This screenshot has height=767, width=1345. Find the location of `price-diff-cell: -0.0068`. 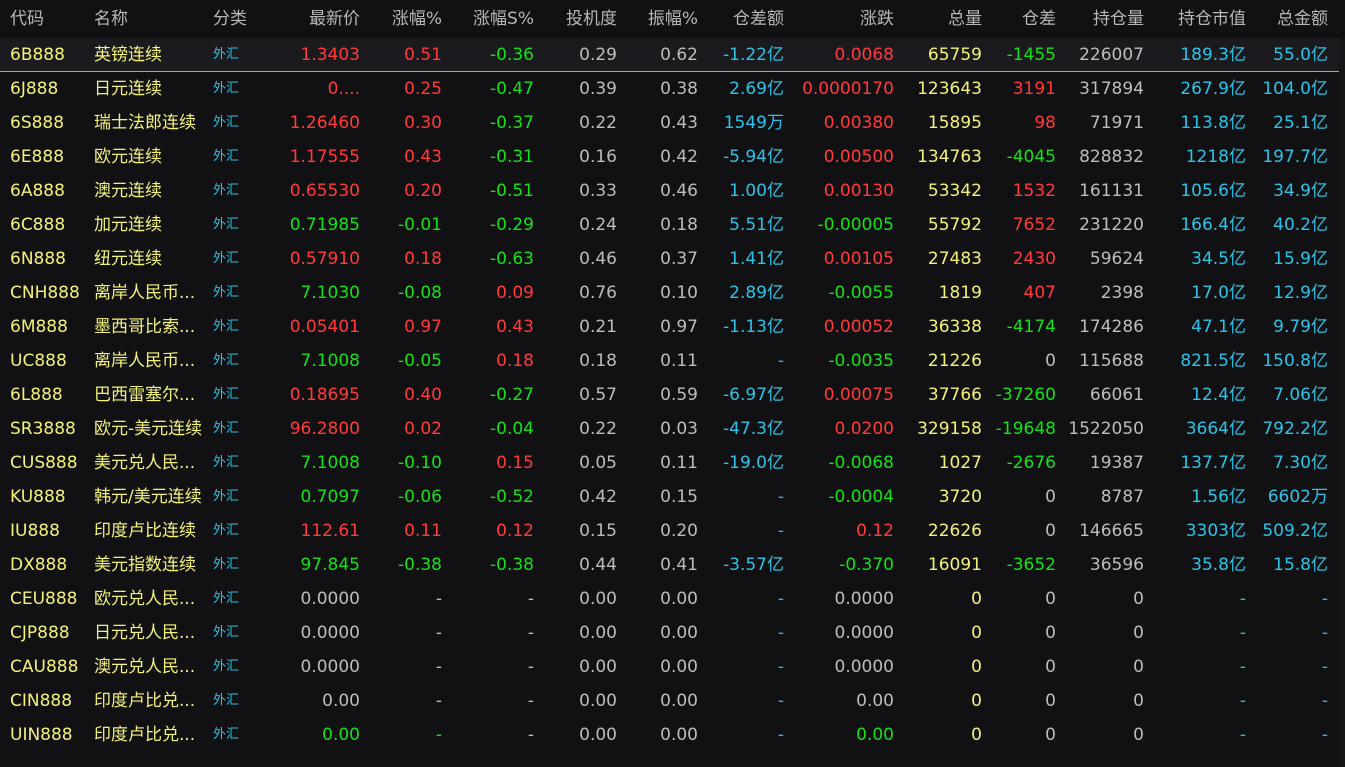

price-diff-cell: -0.0068 is located at coordinates (861, 463).